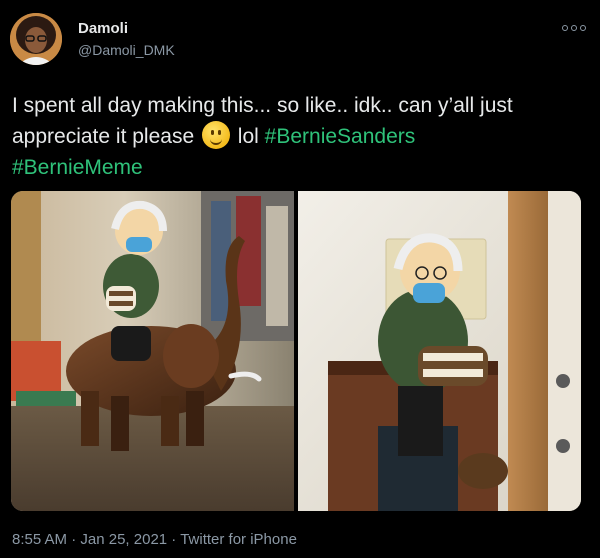  What do you see at coordinates (77, 167) in the screenshot?
I see `hashtag-berniememe: #BernieMeme` at bounding box center [77, 167].